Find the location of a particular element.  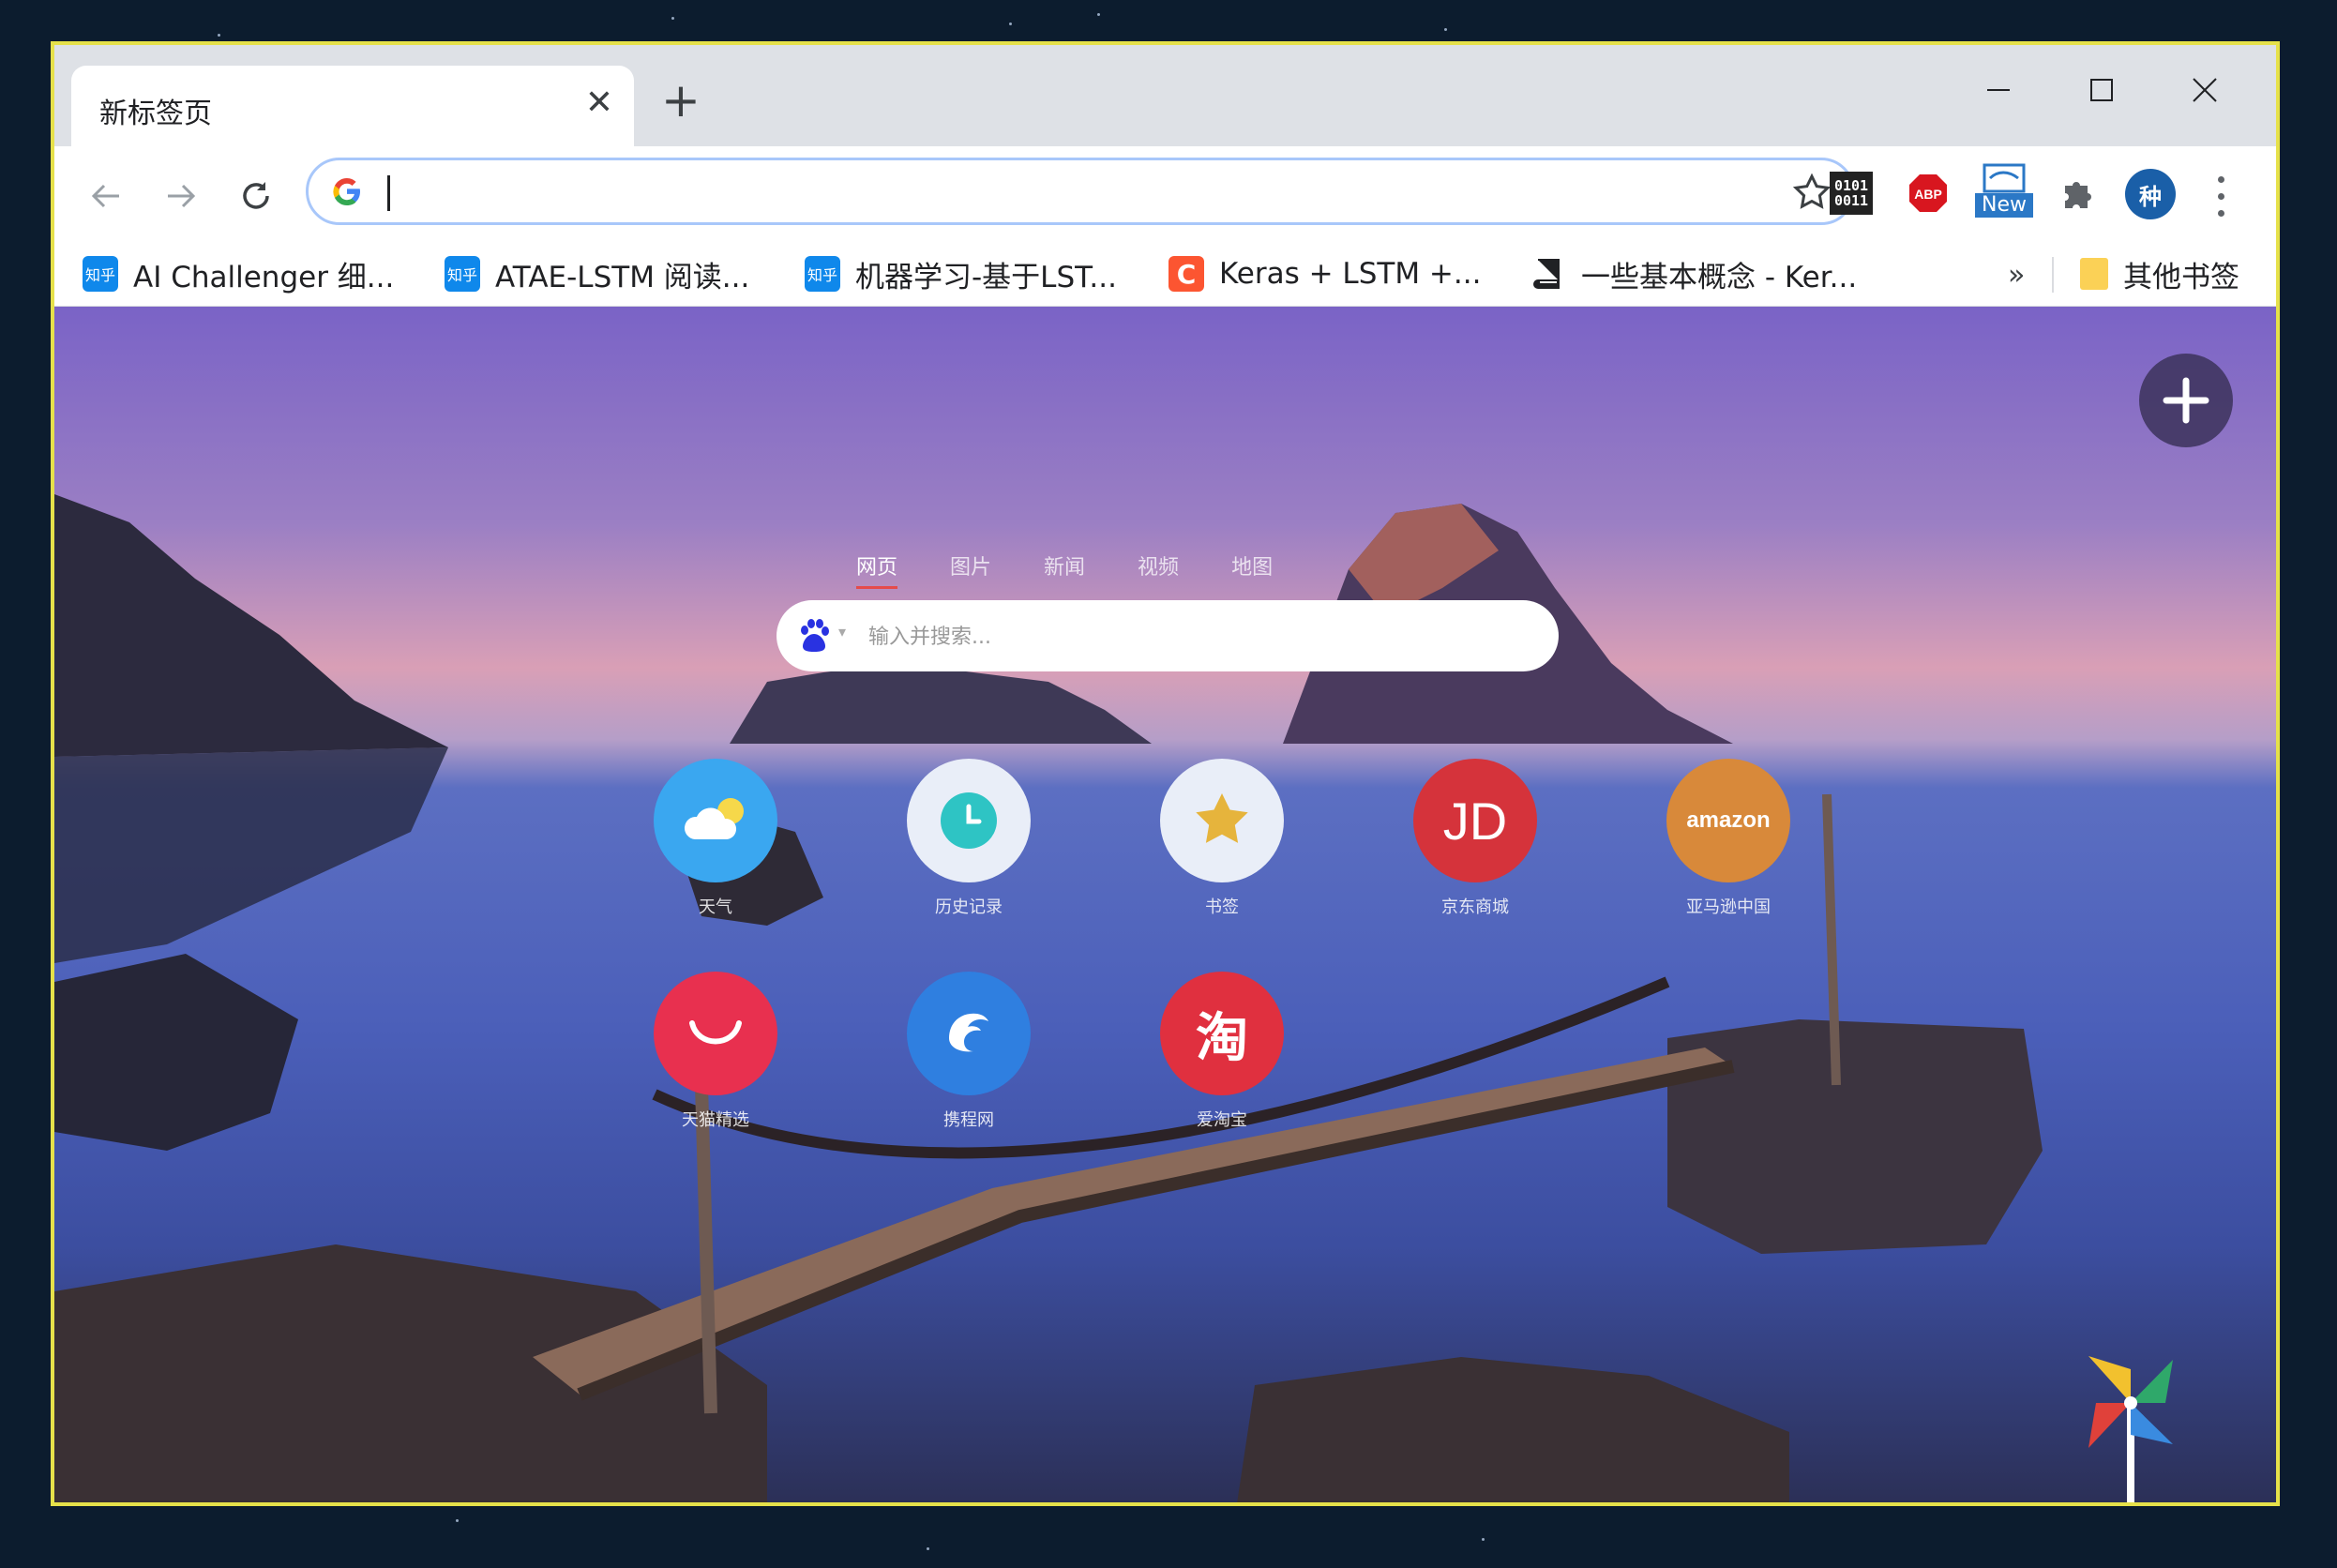

minimize-icon is located at coordinates (1999, 90).